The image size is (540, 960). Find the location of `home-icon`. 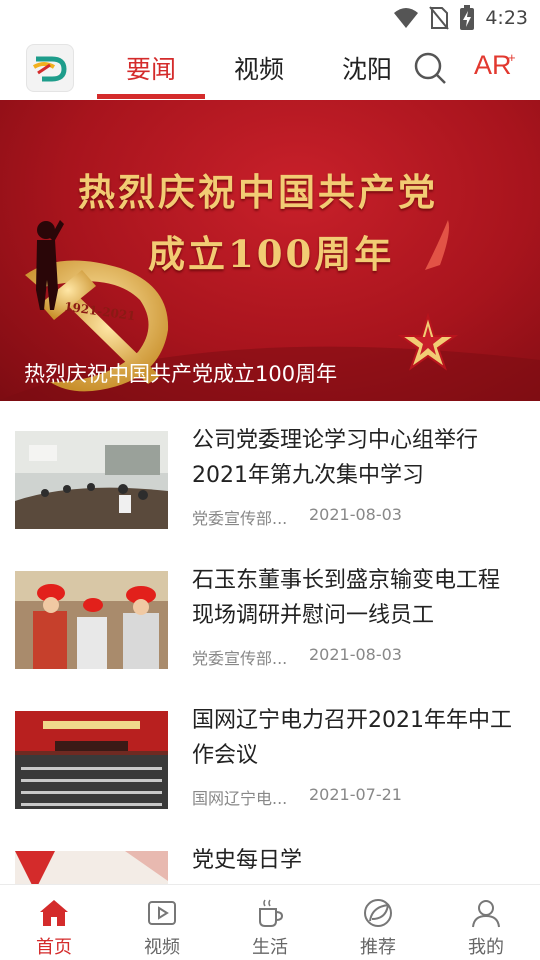

home-icon is located at coordinates (54, 913).